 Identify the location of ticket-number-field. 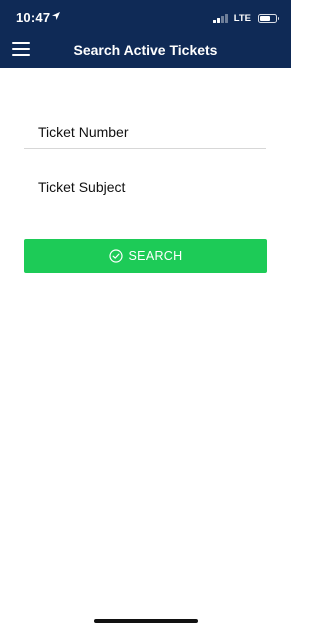
(145, 132).